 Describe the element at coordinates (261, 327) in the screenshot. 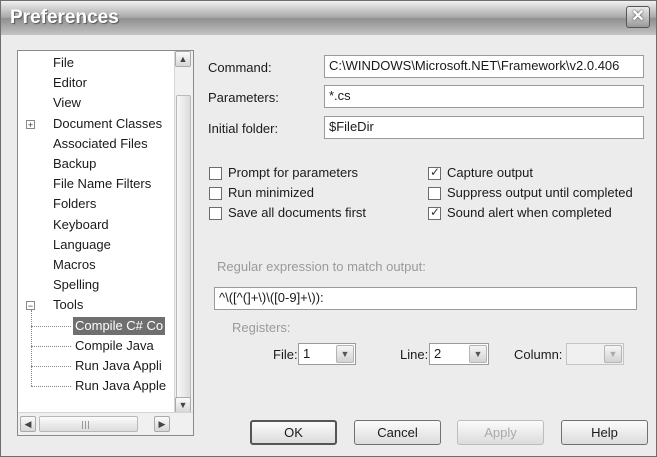

I see `registers-label: Registers:` at that location.